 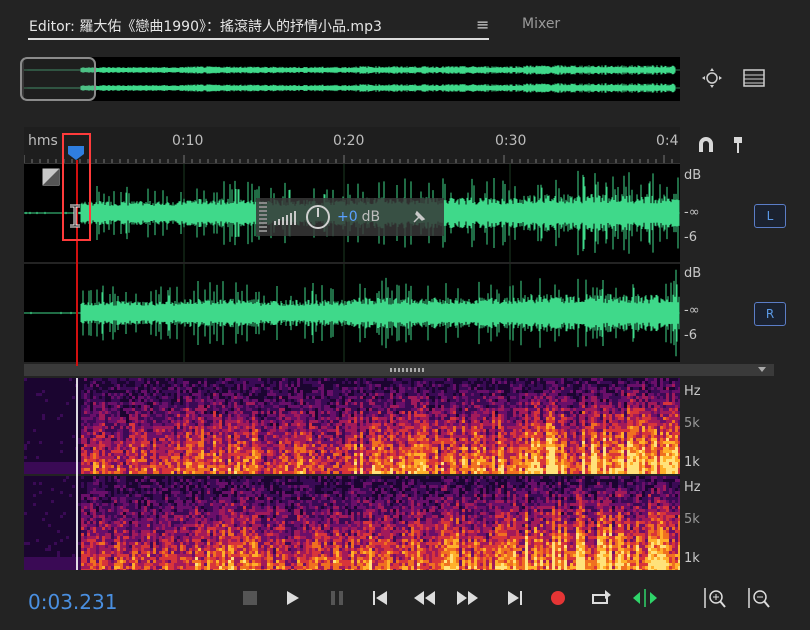 What do you see at coordinates (407, 370) in the screenshot?
I see `divider-grip-icon` at bounding box center [407, 370].